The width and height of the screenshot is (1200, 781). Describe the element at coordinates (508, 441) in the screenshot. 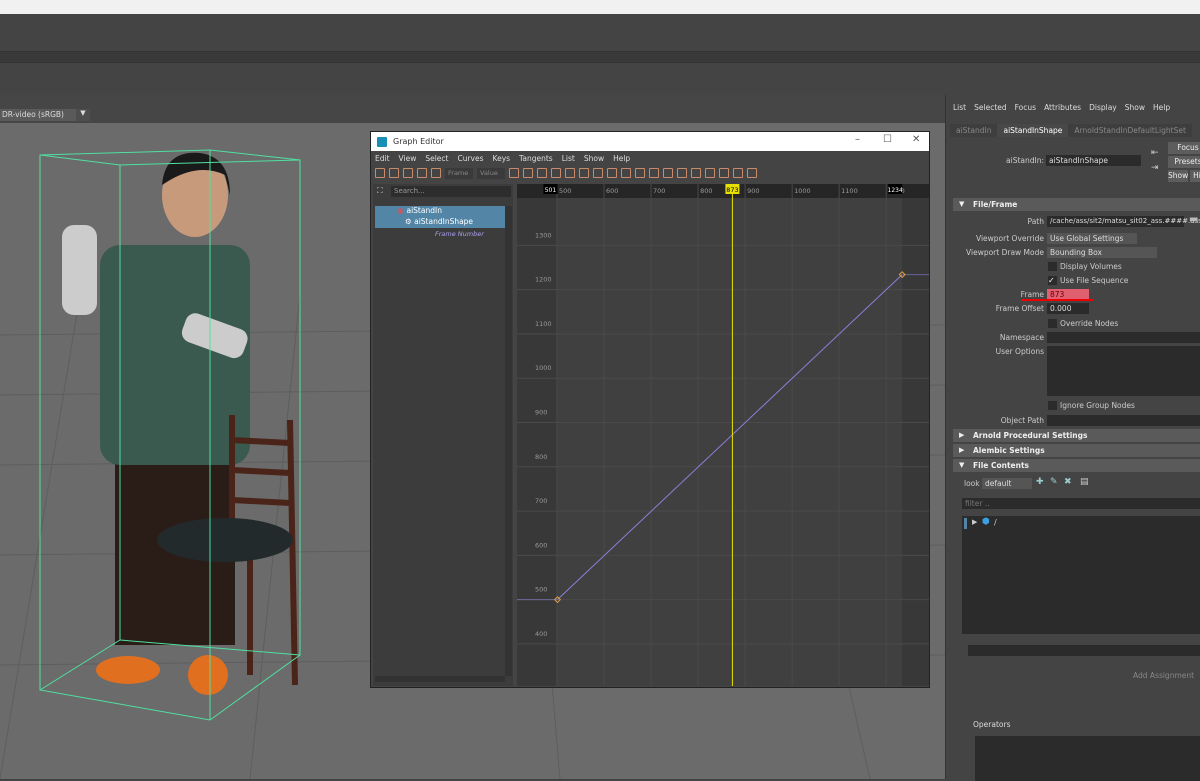

I see `outliner-scrollbar` at that location.